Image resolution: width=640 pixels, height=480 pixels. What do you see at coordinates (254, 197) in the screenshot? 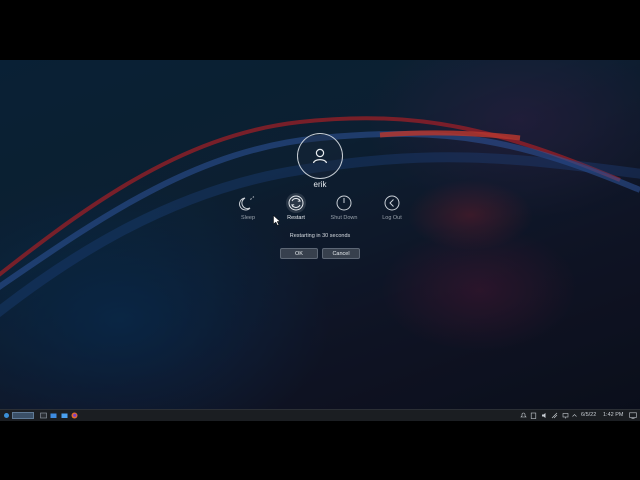
I see `svg-text: z` at bounding box center [254, 197].